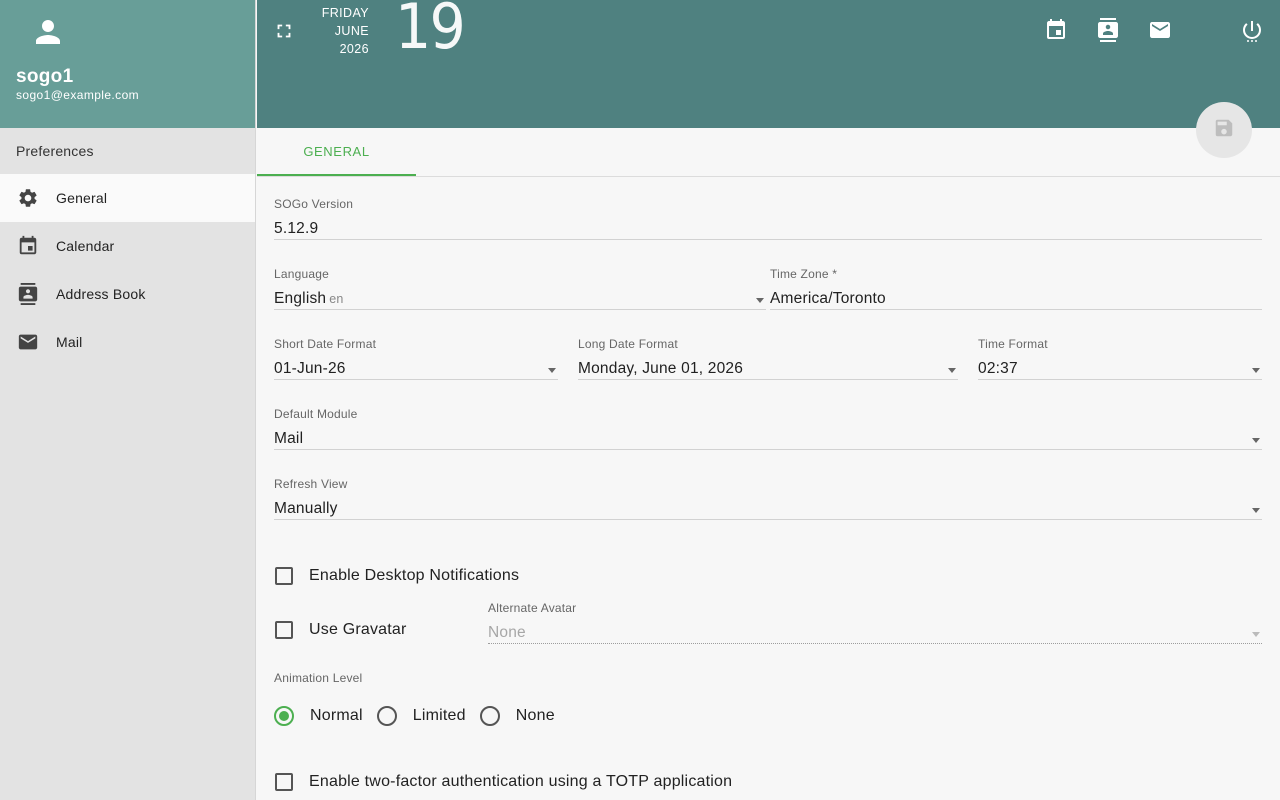  What do you see at coordinates (48, 32) in the screenshot?
I see `user-avatar-icon` at bounding box center [48, 32].